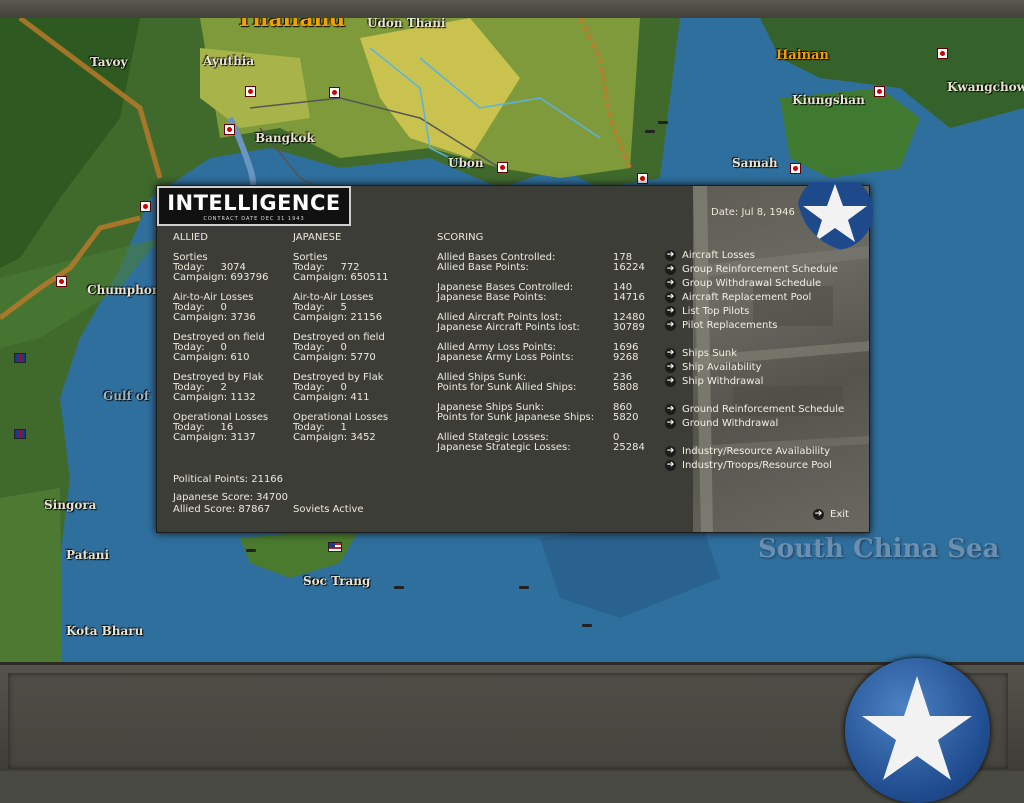 This screenshot has width=1024, height=803. I want to click on map-label-udon-thani: Udon Thani, so click(406, 24).